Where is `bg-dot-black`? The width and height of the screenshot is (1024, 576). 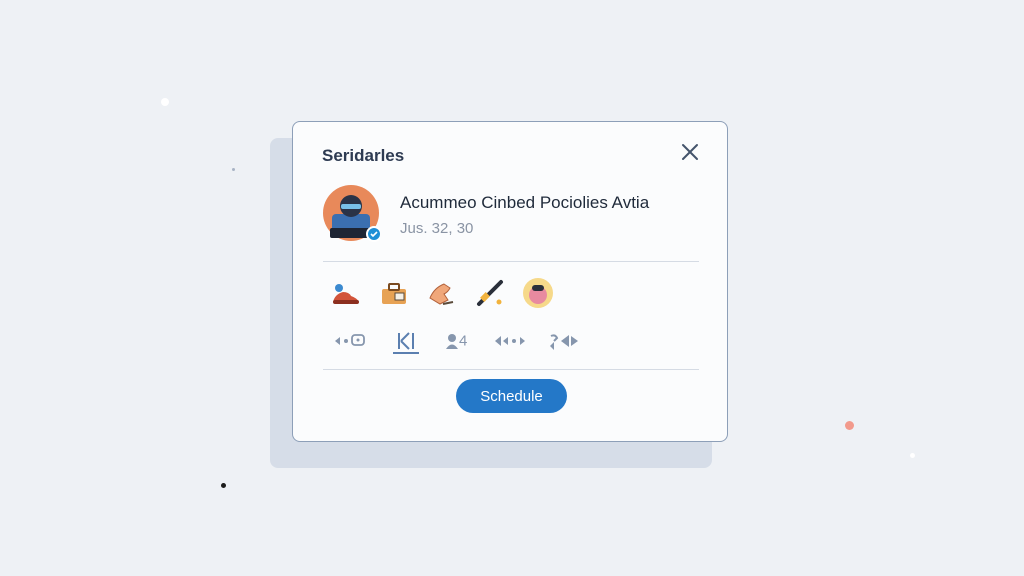
bg-dot-black is located at coordinates (223, 485).